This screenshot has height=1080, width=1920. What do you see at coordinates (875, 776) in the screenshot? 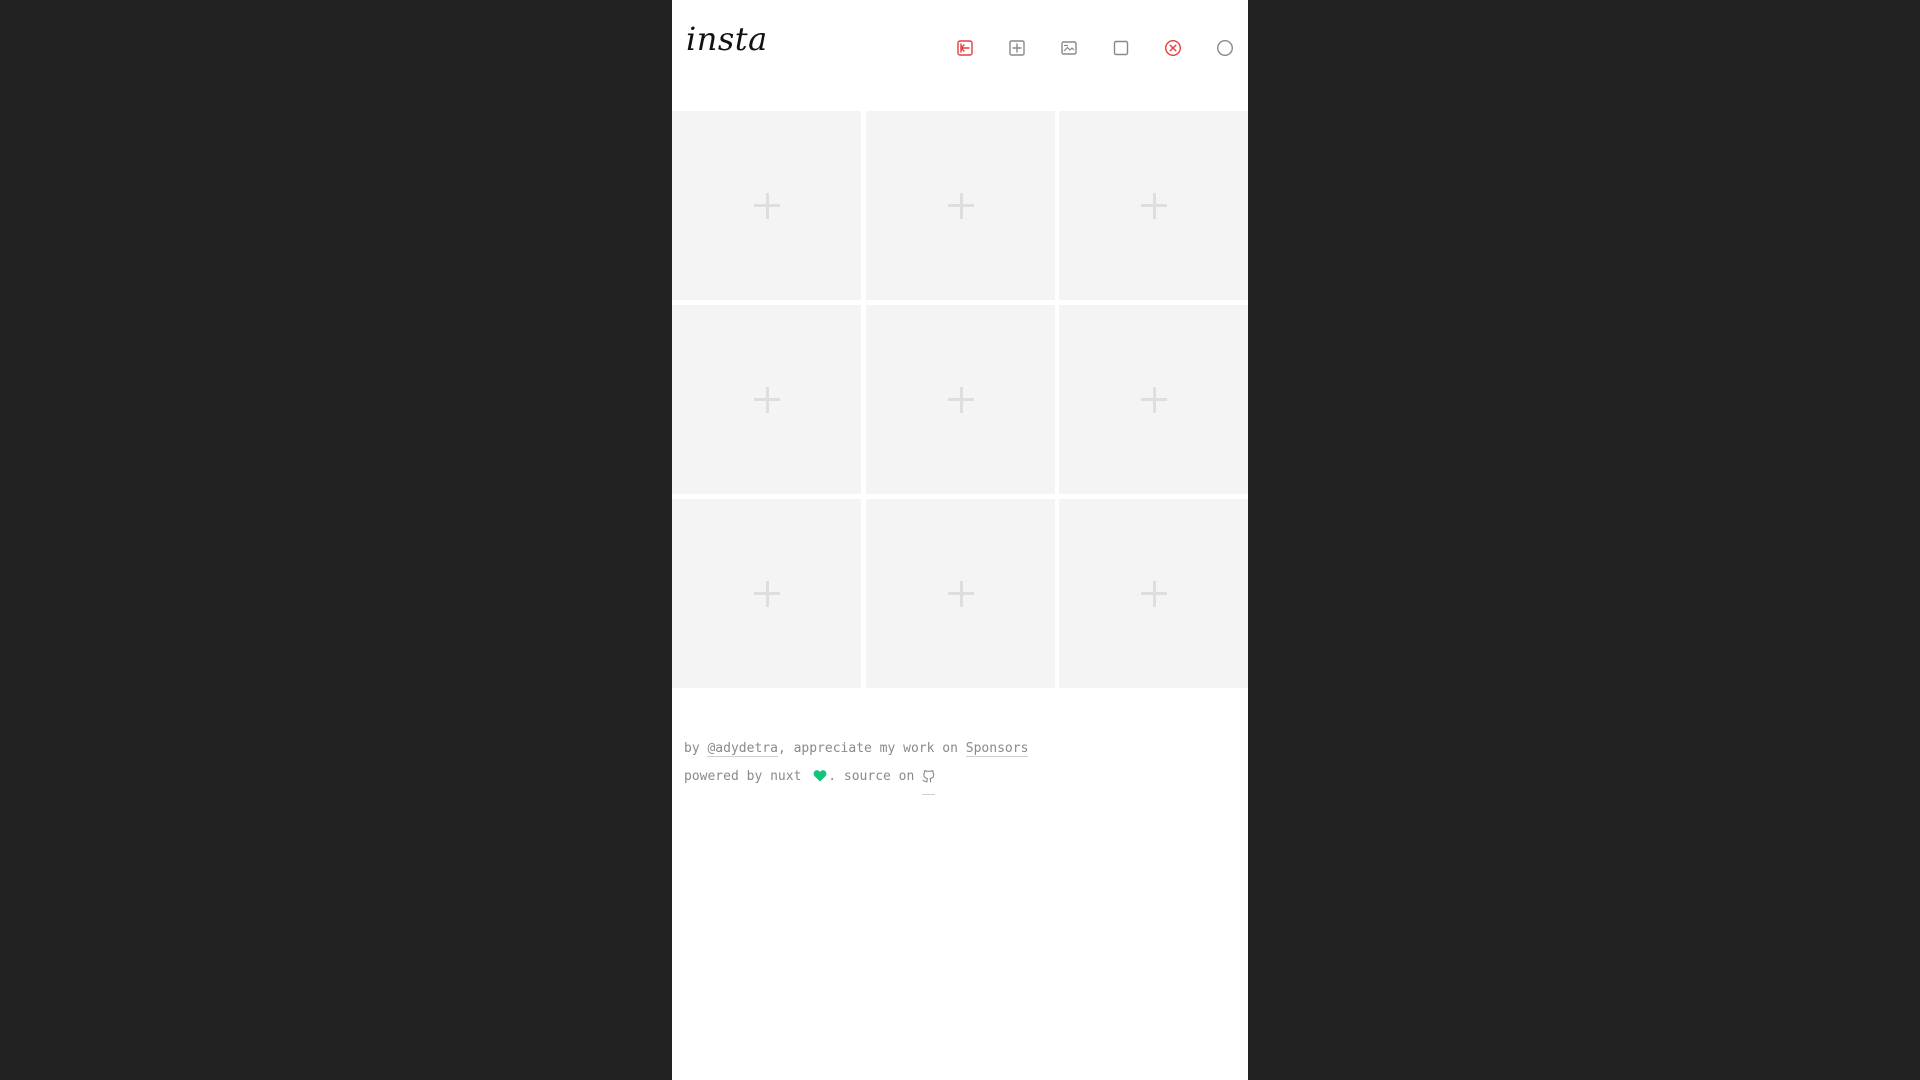
I see `footer-source-text: . source on` at bounding box center [875, 776].